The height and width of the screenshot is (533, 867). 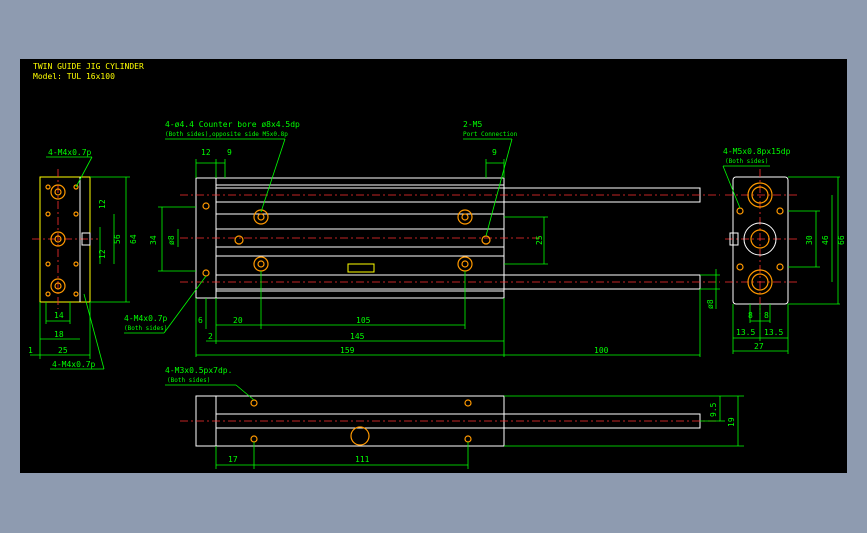 What do you see at coordinates (198, 370) in the screenshot?
I see `callout-bottom-top: 4-M3x0.5px7dp.` at bounding box center [198, 370].